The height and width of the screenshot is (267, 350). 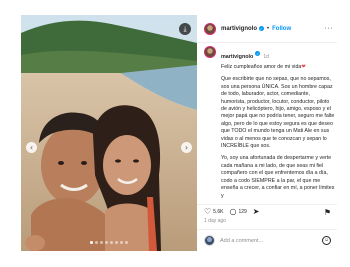 I want to click on caption-avatar, so click(x=210, y=52).